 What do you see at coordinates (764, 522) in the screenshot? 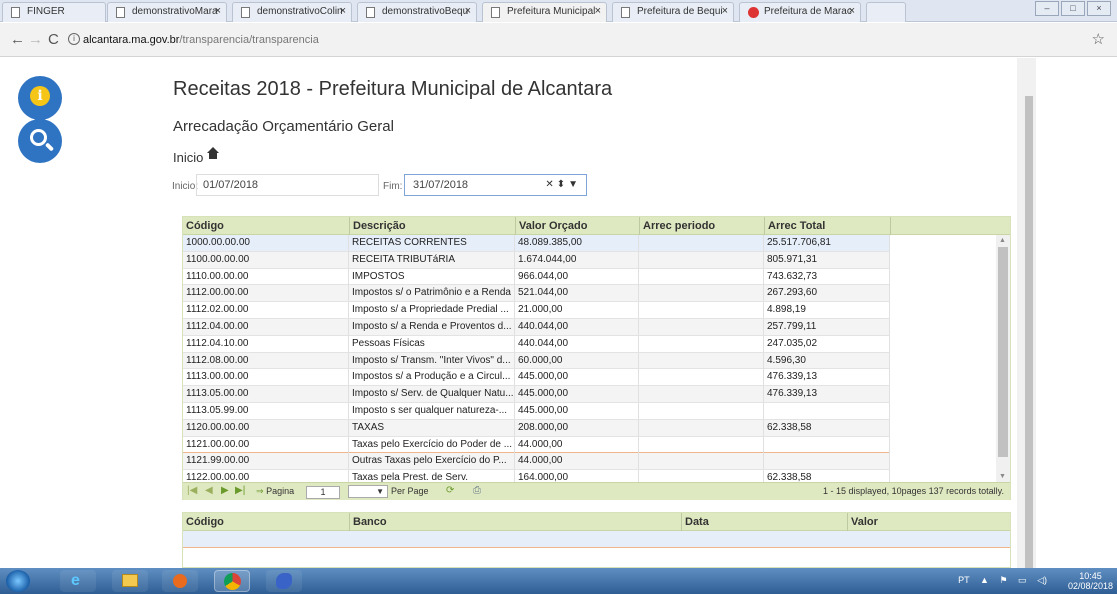
I see `col2-data: Data` at bounding box center [764, 522].